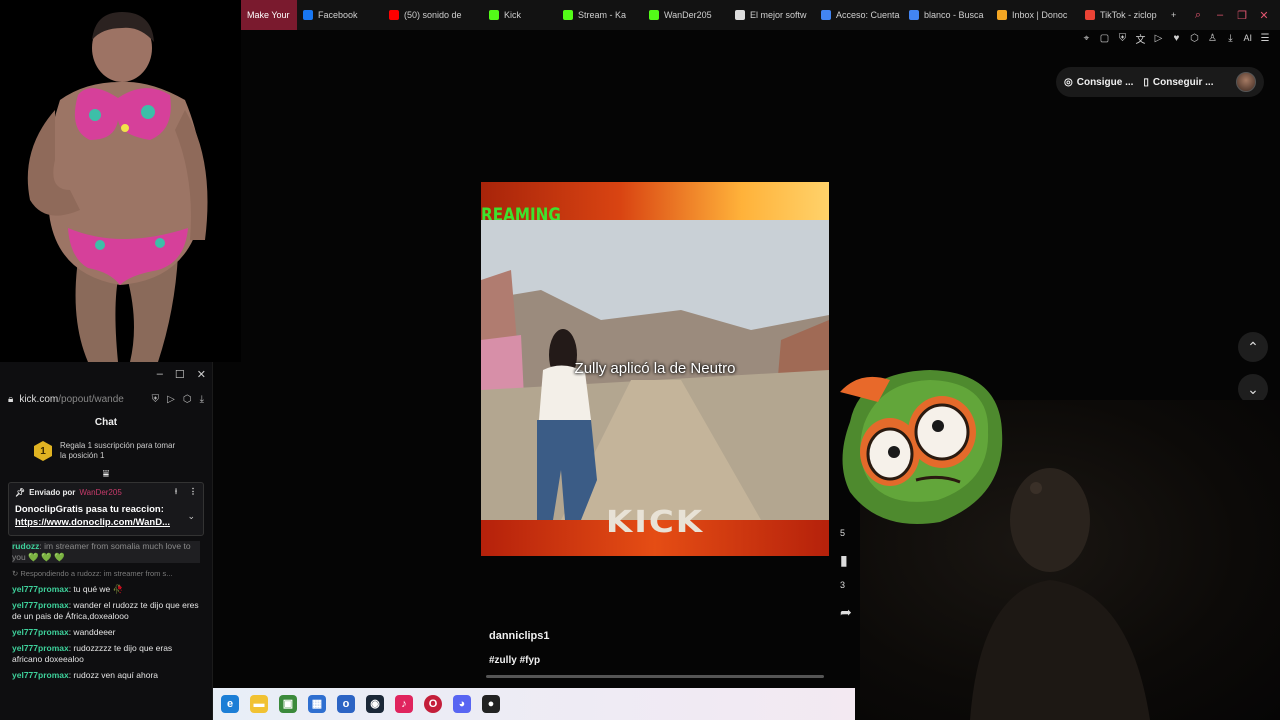 The image size is (1280, 720). I want to click on ai-button: AI, so click(1247, 38).